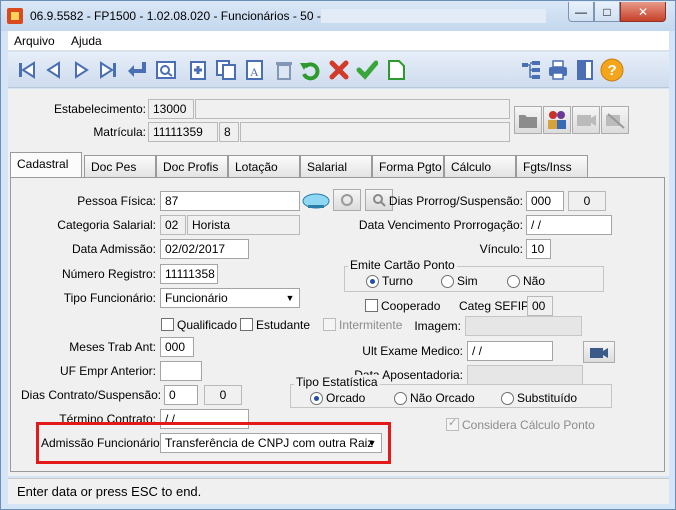 This screenshot has height=510, width=676. I want to click on numero-registro-label: Número Registro:, so click(108, 274).